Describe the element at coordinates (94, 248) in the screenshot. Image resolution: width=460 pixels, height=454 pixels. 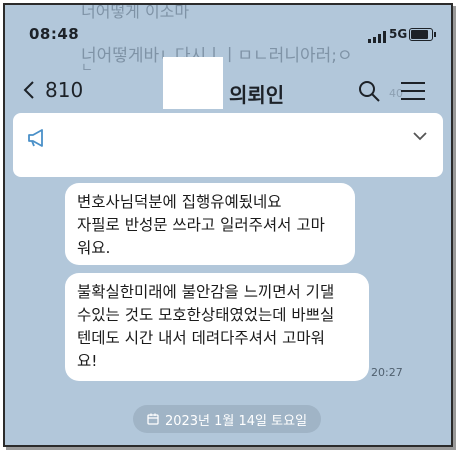
I see `message-line: 워요.` at that location.